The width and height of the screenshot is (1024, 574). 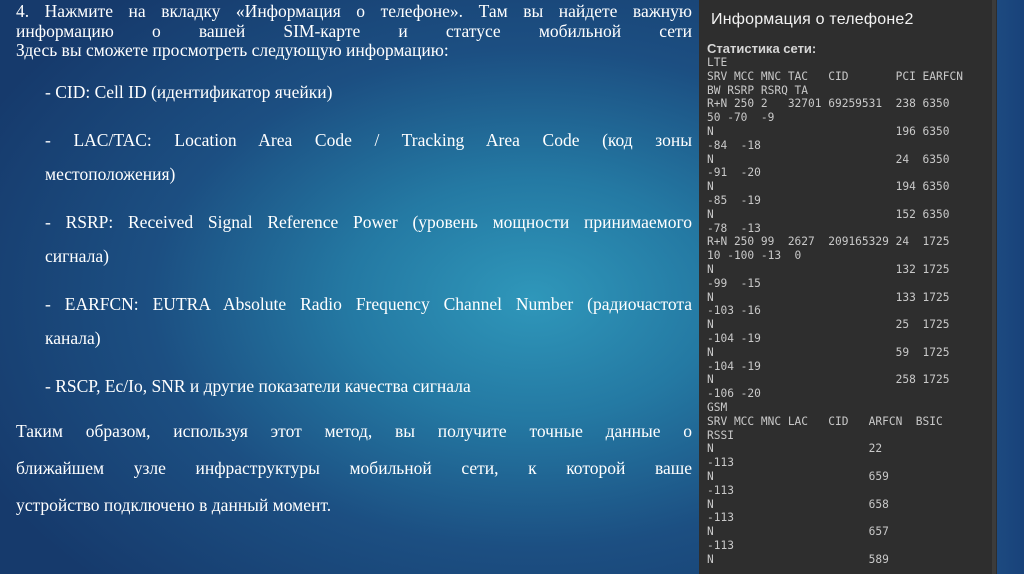 I want to click on network-stats-line: N 59 1725, so click(x=828, y=352).